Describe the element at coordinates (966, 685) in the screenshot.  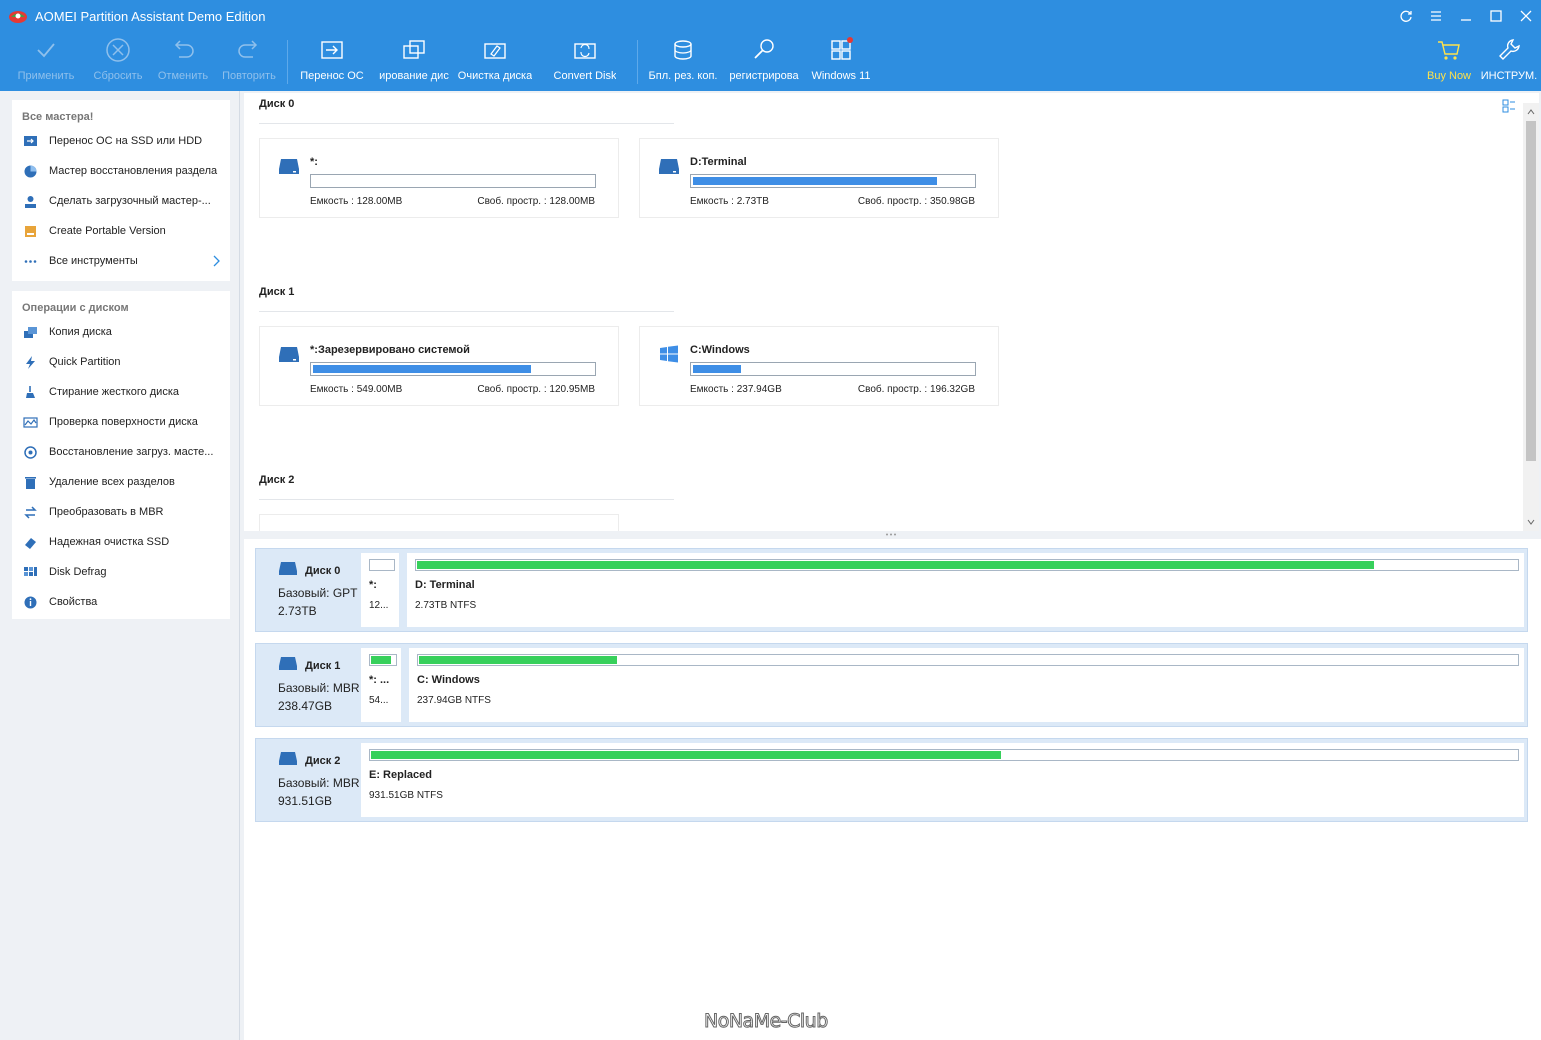
I see `partition-block: C: Windows 237.94GB NTFS` at that location.